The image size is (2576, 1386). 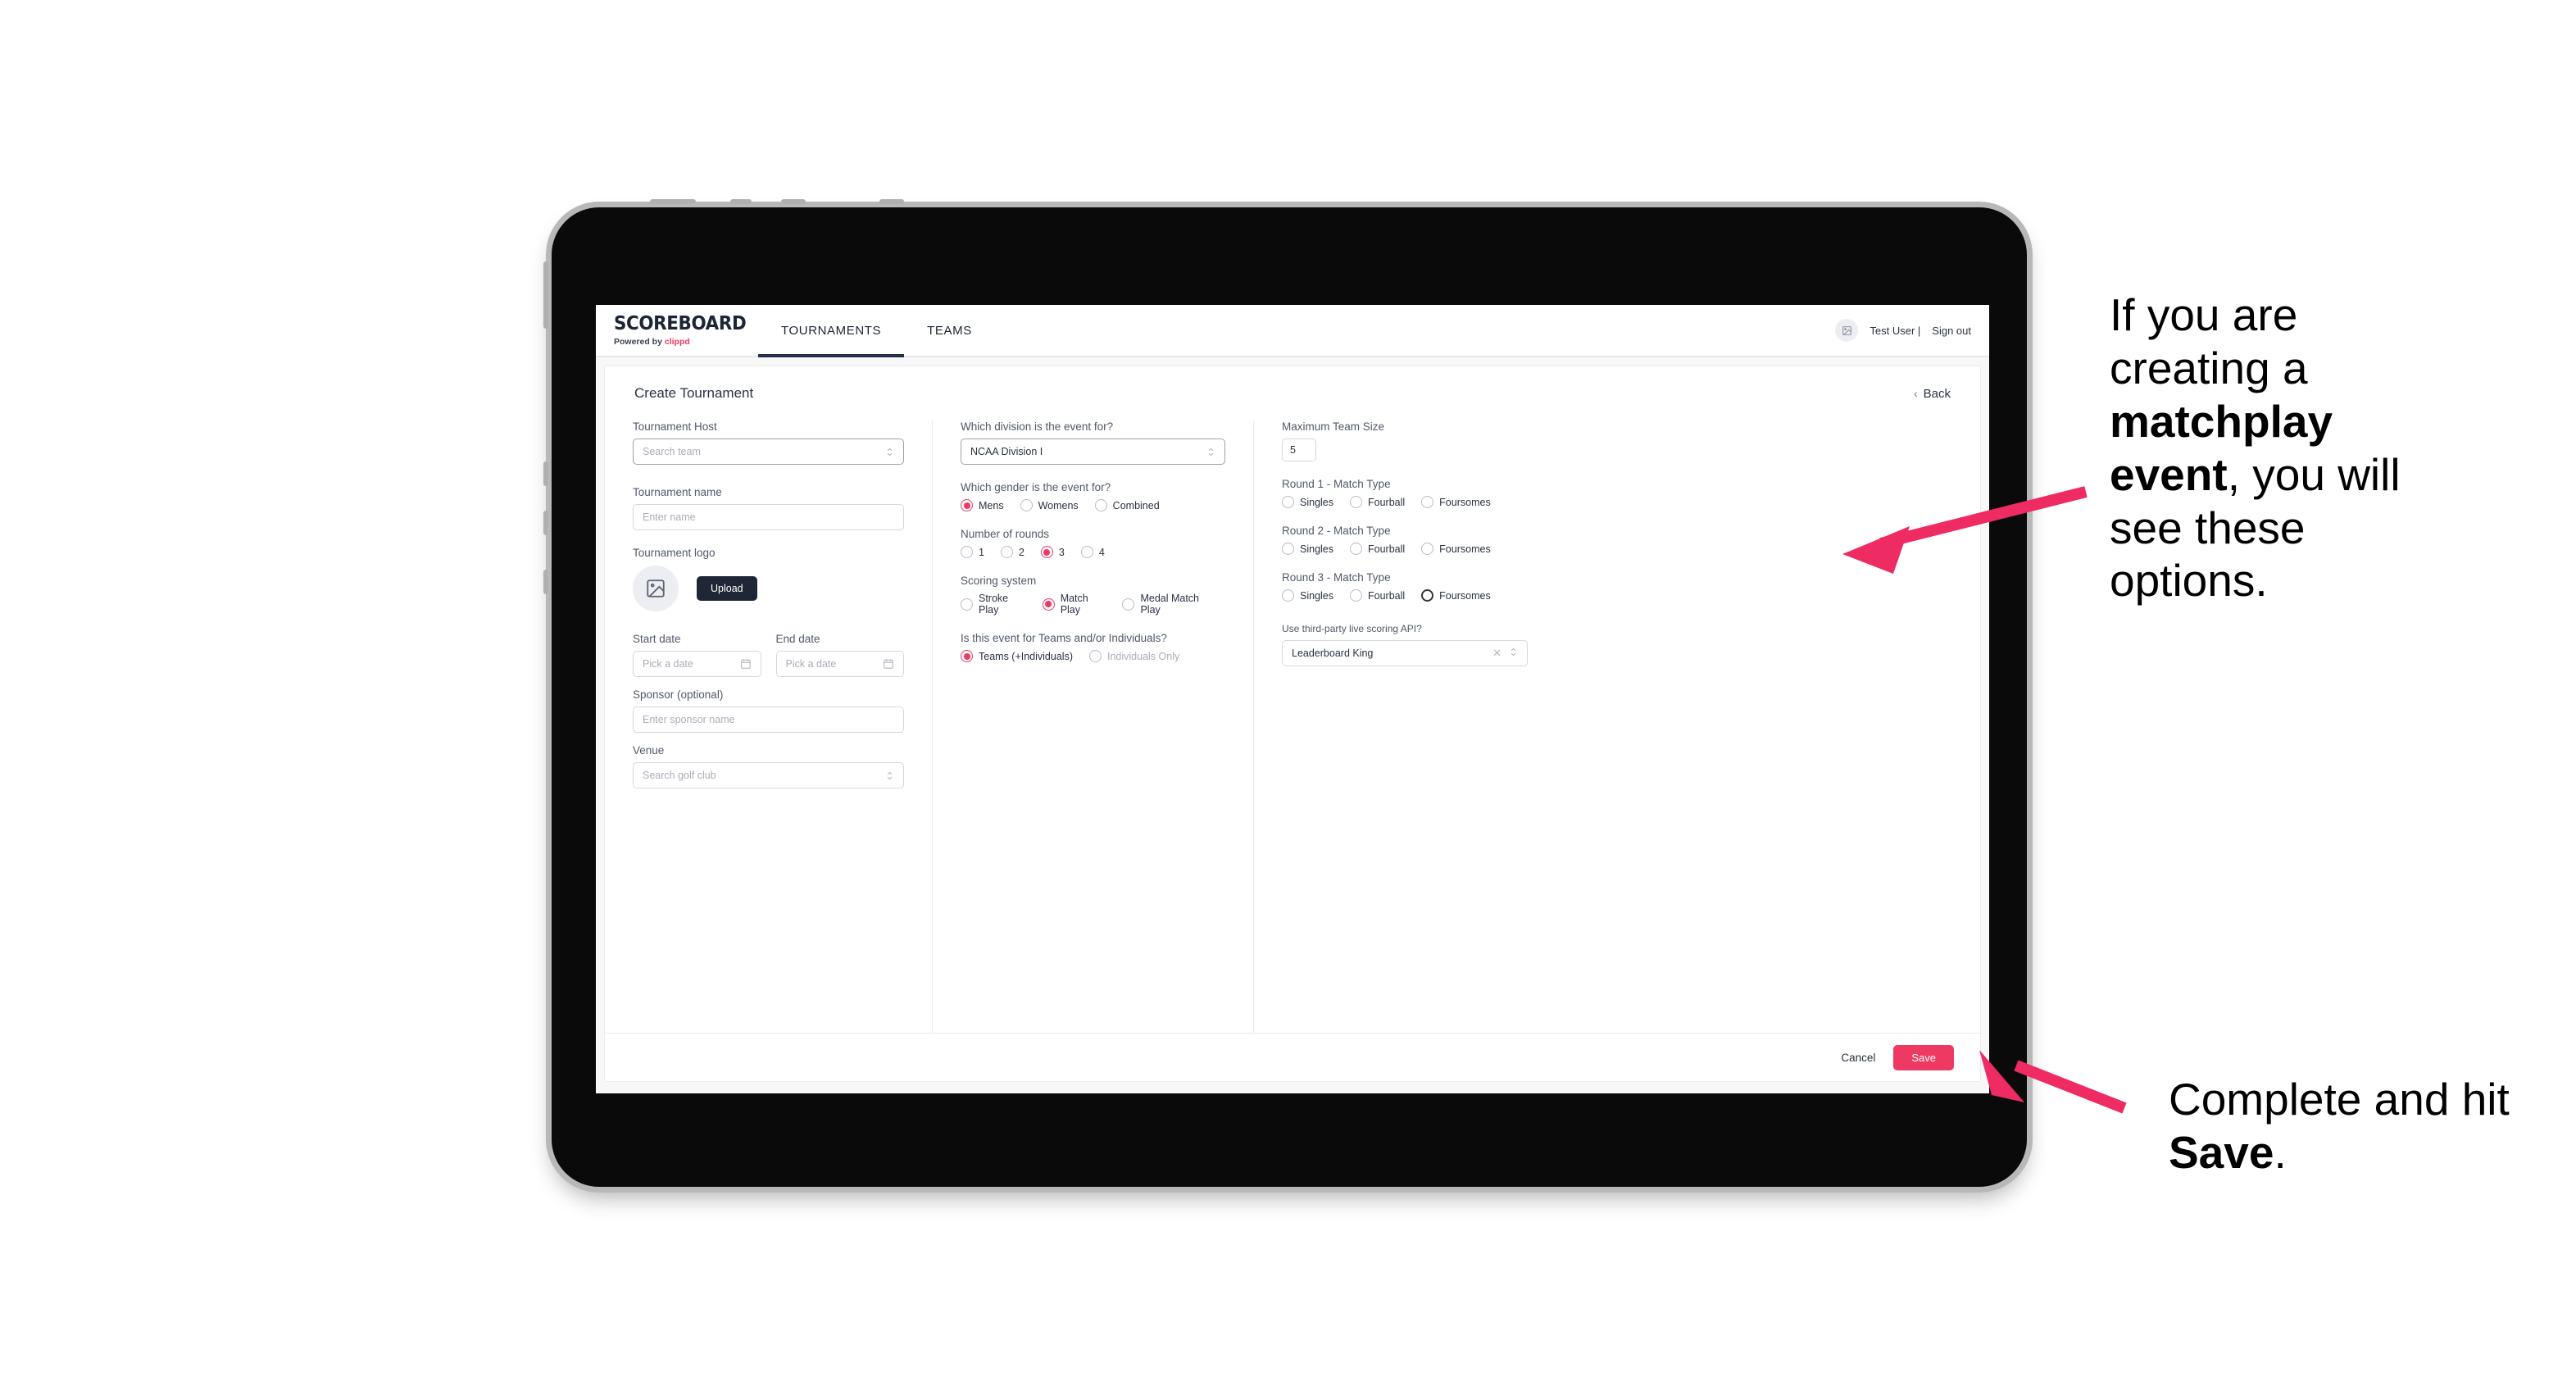 What do you see at coordinates (768, 517) in the screenshot?
I see `tournament-name-input: Enter name` at bounding box center [768, 517].